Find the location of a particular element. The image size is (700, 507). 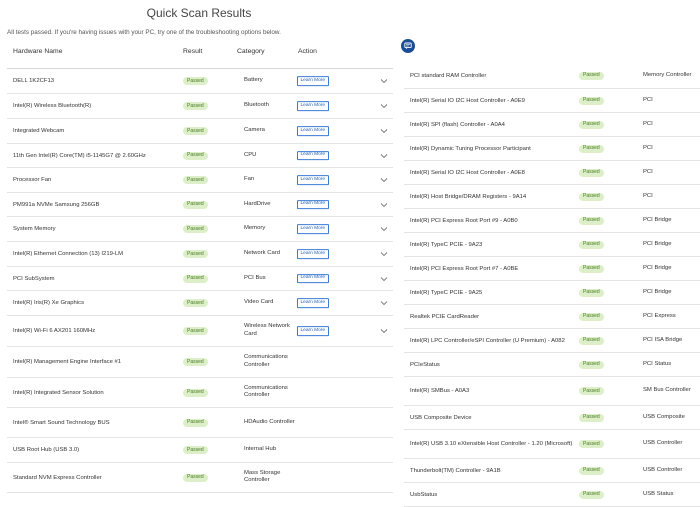

category-label: Battery is located at coordinates (253, 80).